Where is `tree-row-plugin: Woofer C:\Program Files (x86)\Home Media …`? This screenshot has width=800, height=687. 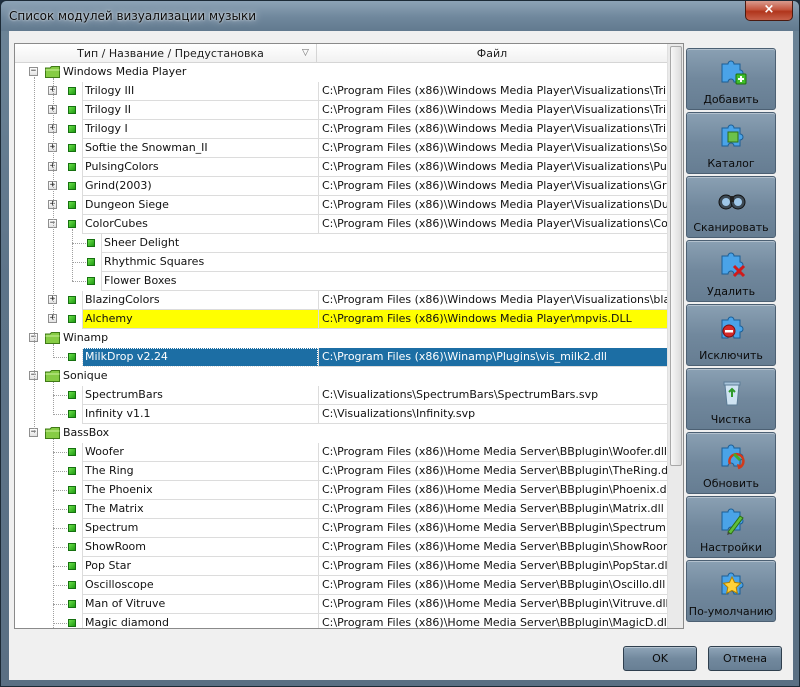 tree-row-plugin: Woofer C:\Program Files (x86)\Home Media … is located at coordinates (341, 452).